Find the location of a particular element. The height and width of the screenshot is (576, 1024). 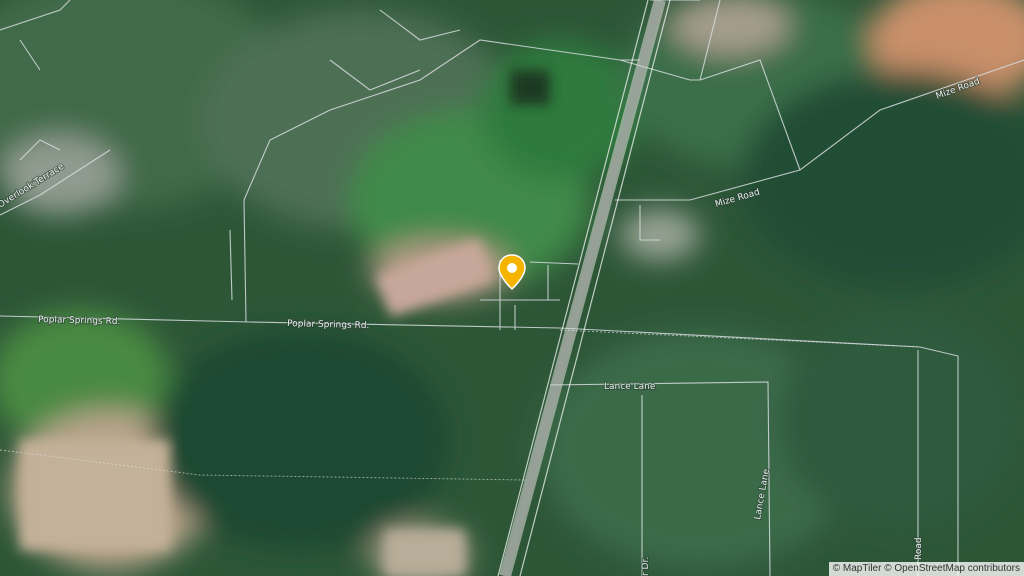

road-label-partial-dr: r Dr. is located at coordinates (646, 566).